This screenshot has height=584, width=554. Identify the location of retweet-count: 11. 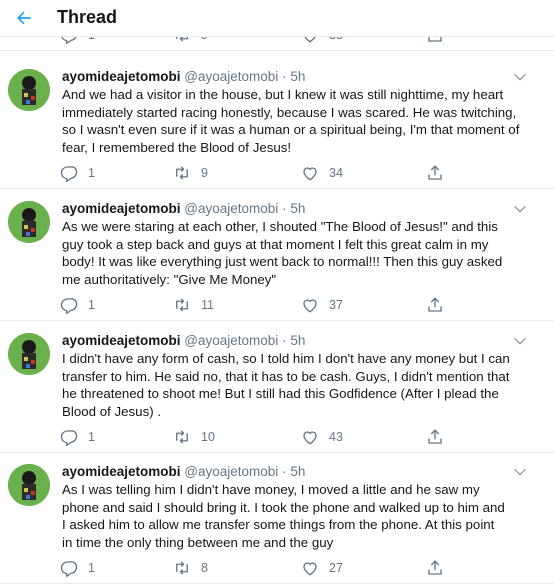
(207, 305).